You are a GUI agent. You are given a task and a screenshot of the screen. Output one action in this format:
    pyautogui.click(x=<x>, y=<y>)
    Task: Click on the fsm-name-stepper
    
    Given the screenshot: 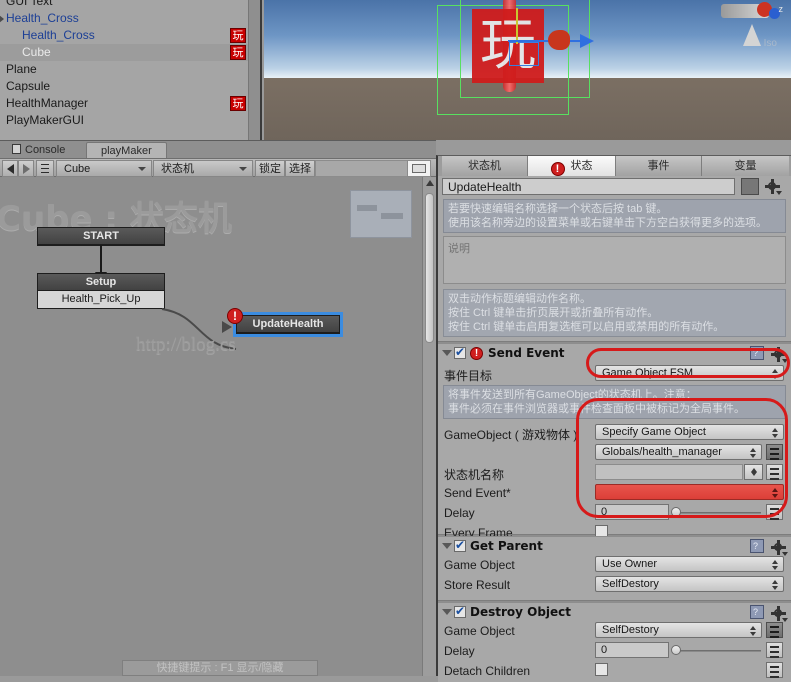 What is the action you would take?
    pyautogui.click(x=753, y=472)
    